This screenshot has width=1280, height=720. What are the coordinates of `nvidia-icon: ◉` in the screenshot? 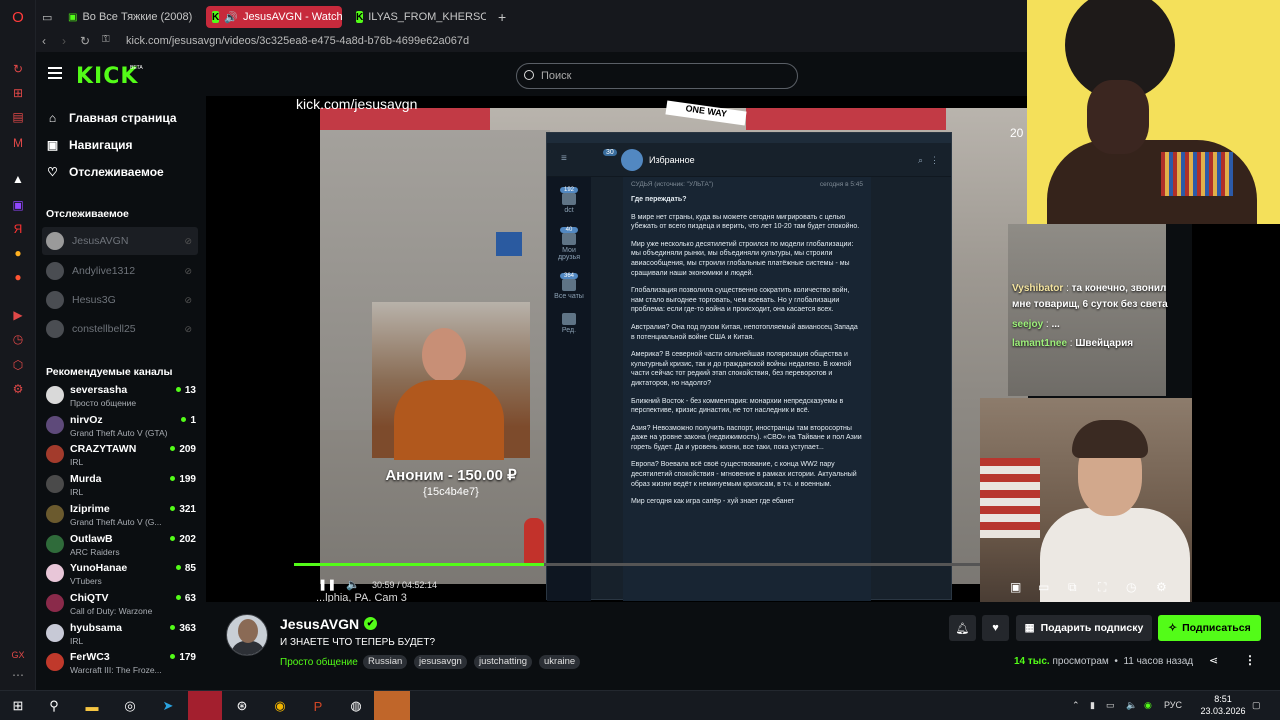 It's located at (1148, 705).